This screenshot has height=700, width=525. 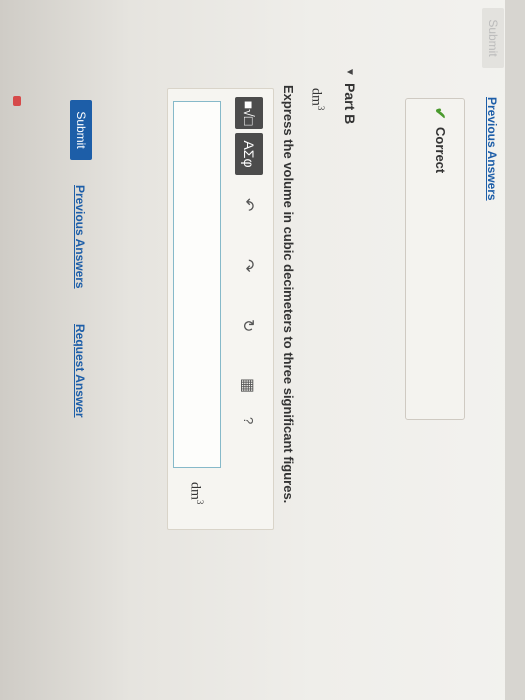 What do you see at coordinates (248, 420) in the screenshot?
I see `help-icon: ?` at bounding box center [248, 420].